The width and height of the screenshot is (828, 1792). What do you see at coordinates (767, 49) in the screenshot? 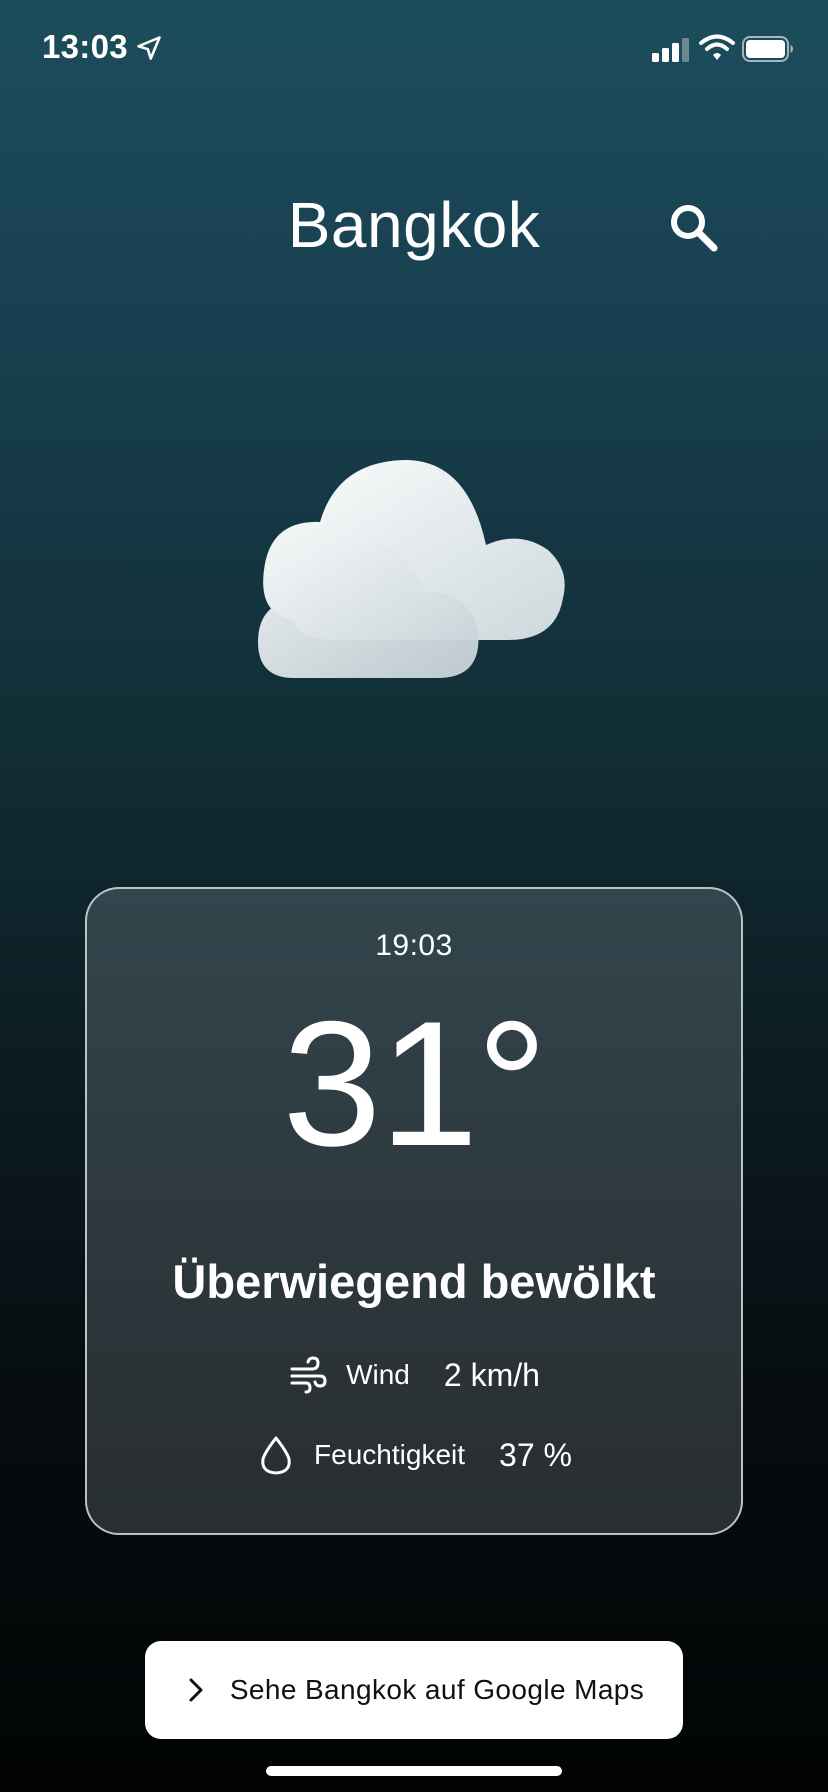
I see `battery-icon` at bounding box center [767, 49].